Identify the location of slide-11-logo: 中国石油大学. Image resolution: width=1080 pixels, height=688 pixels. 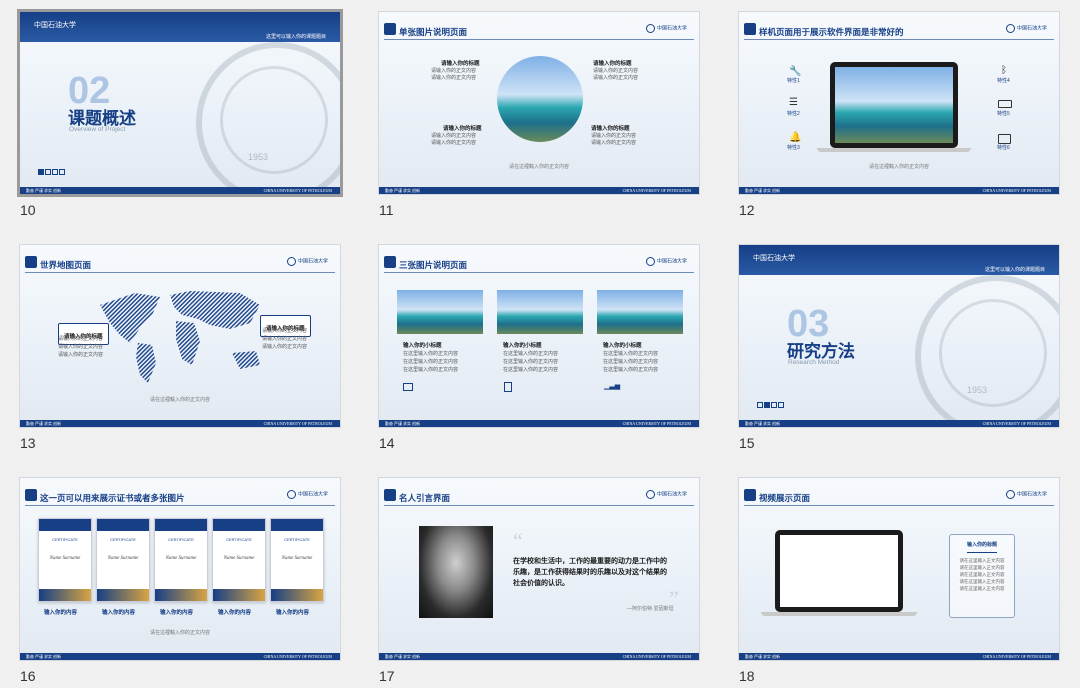
(666, 28).